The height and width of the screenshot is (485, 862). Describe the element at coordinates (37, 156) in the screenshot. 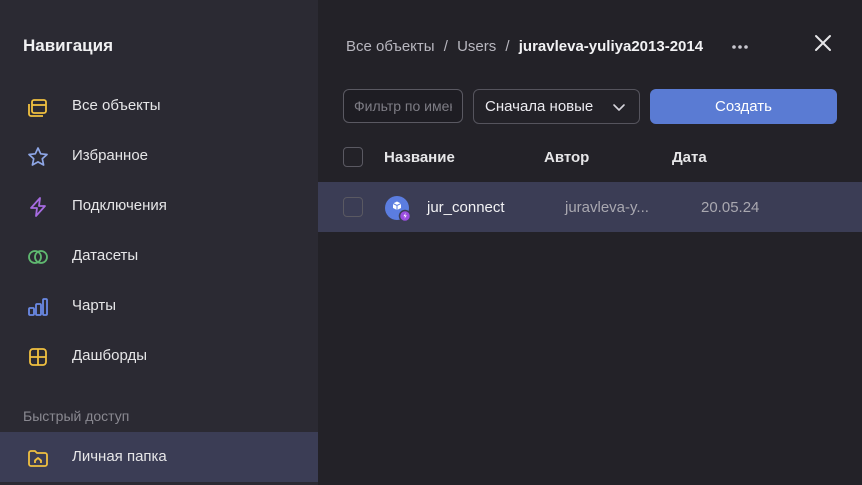

I see `star-icon` at that location.